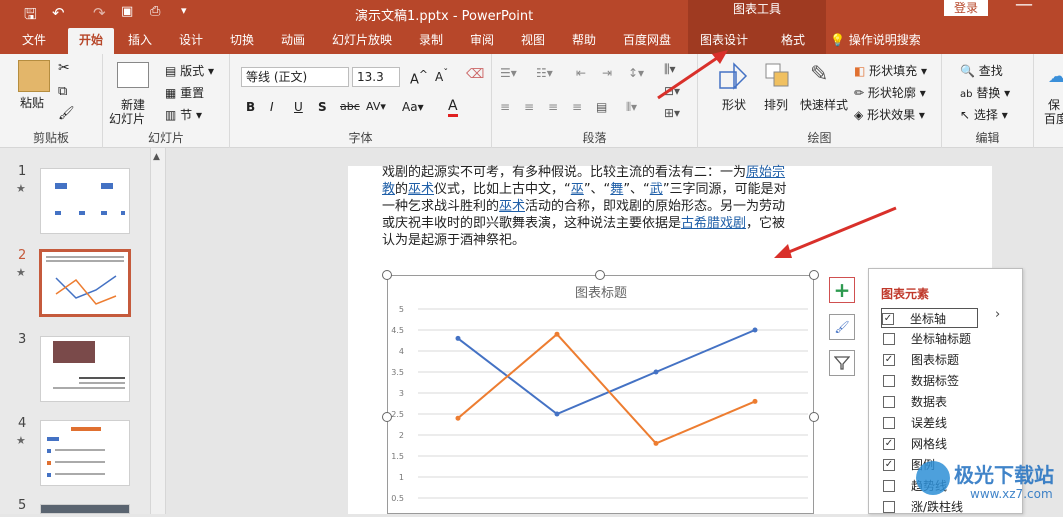 The width and height of the screenshot is (1063, 517). What do you see at coordinates (133, 75) in the screenshot?
I see `new-slide-icon` at bounding box center [133, 75].